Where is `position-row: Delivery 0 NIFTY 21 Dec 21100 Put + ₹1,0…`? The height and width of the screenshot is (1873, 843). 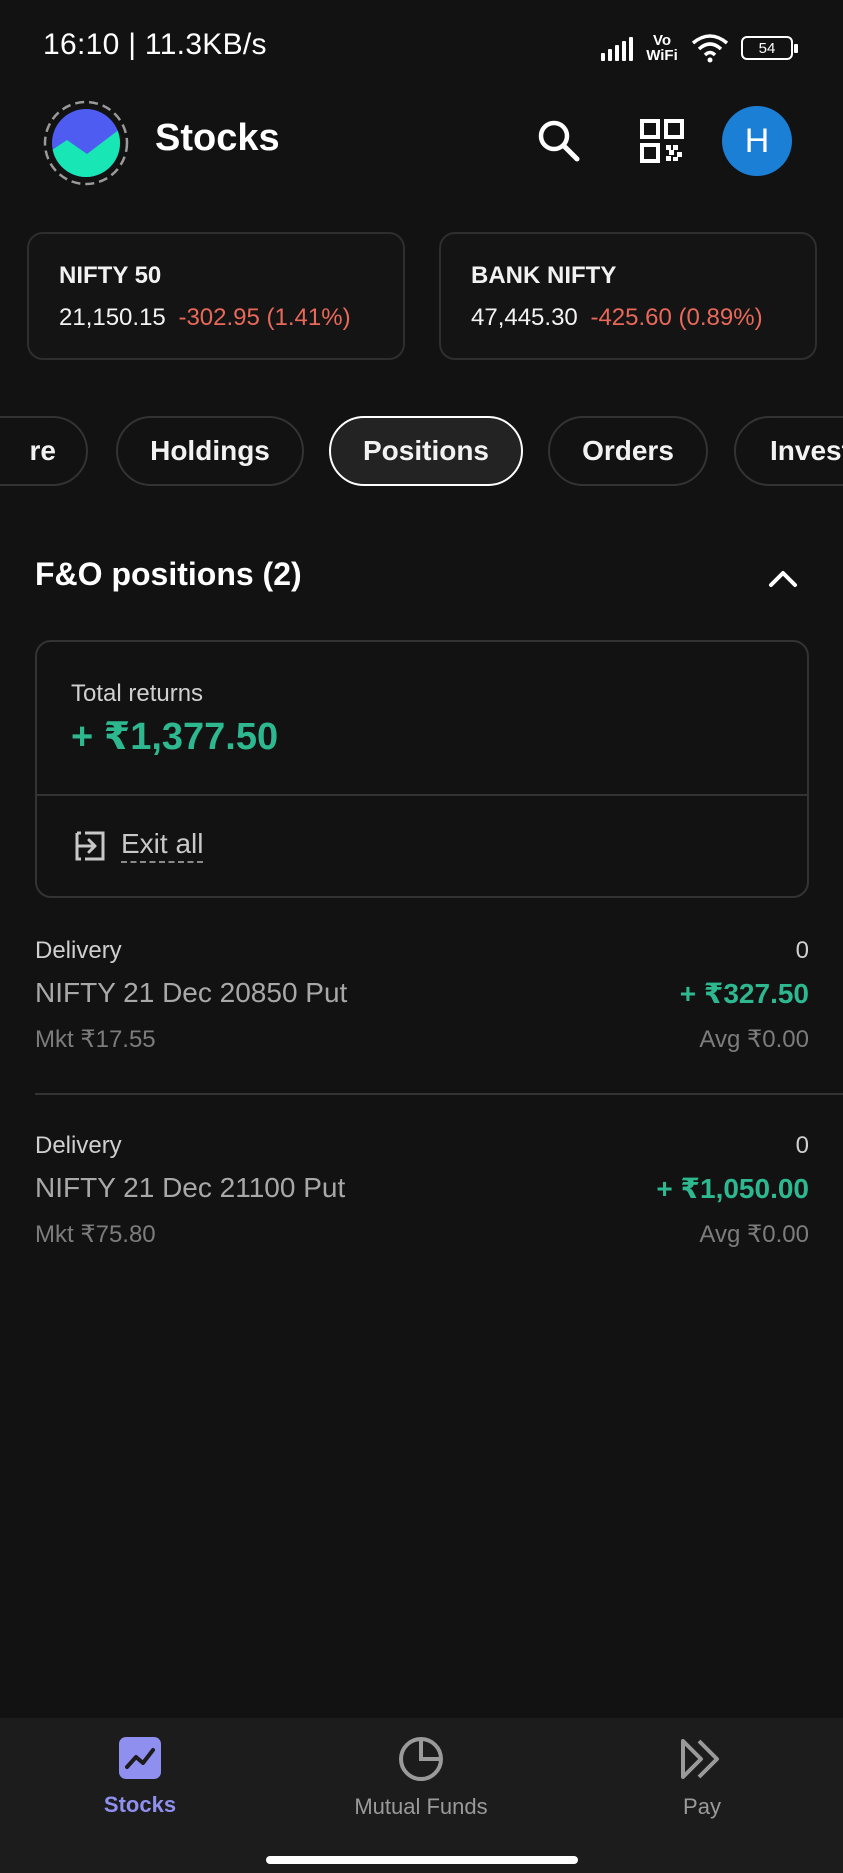
position-row: Delivery 0 NIFTY 21 Dec 21100 Put + ₹1,0… is located at coordinates (422, 1197).